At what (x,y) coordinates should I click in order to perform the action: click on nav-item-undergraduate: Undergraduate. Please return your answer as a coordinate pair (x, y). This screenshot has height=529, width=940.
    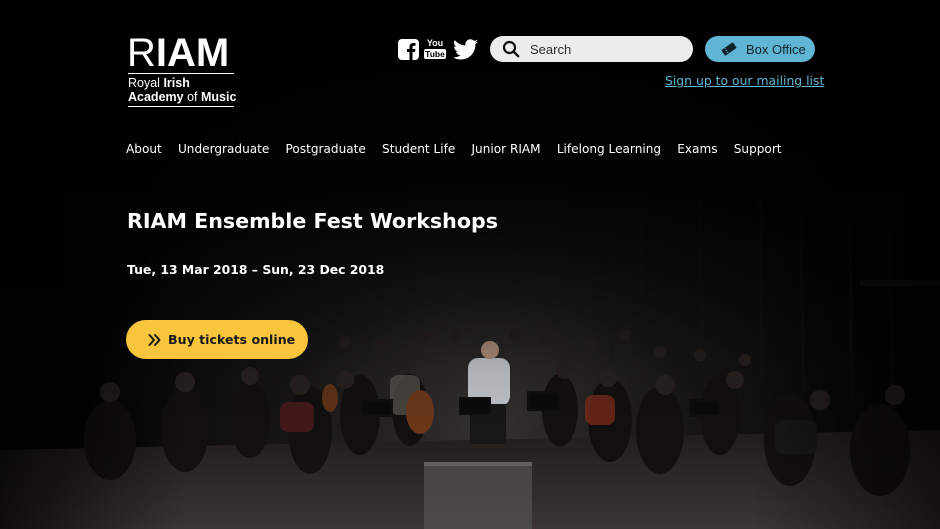
    Looking at the image, I should click on (223, 149).